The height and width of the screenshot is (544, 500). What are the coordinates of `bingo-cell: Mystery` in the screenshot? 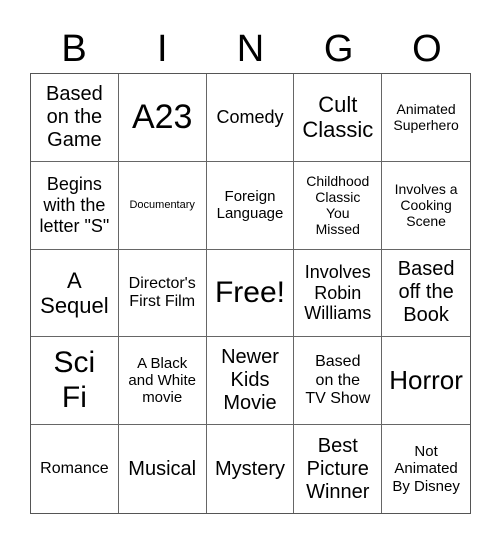 It's located at (251, 469).